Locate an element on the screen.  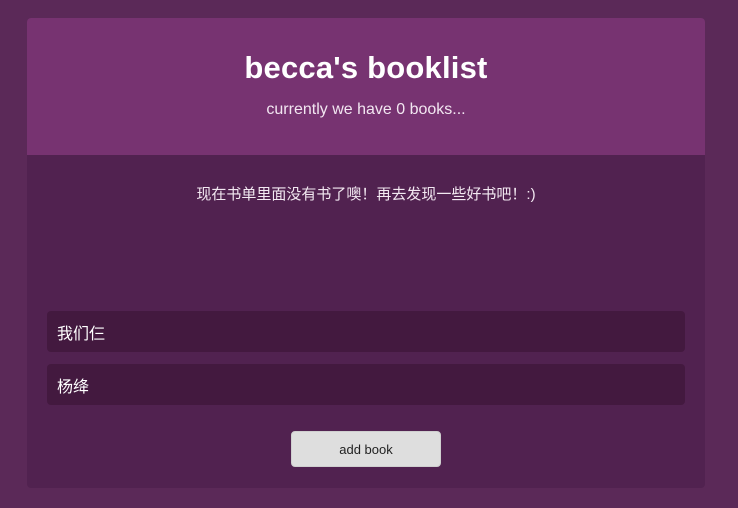
book-list: 现在书单里面没有书了噢！再去发现一些好书吧！:) is located at coordinates (366, 195).